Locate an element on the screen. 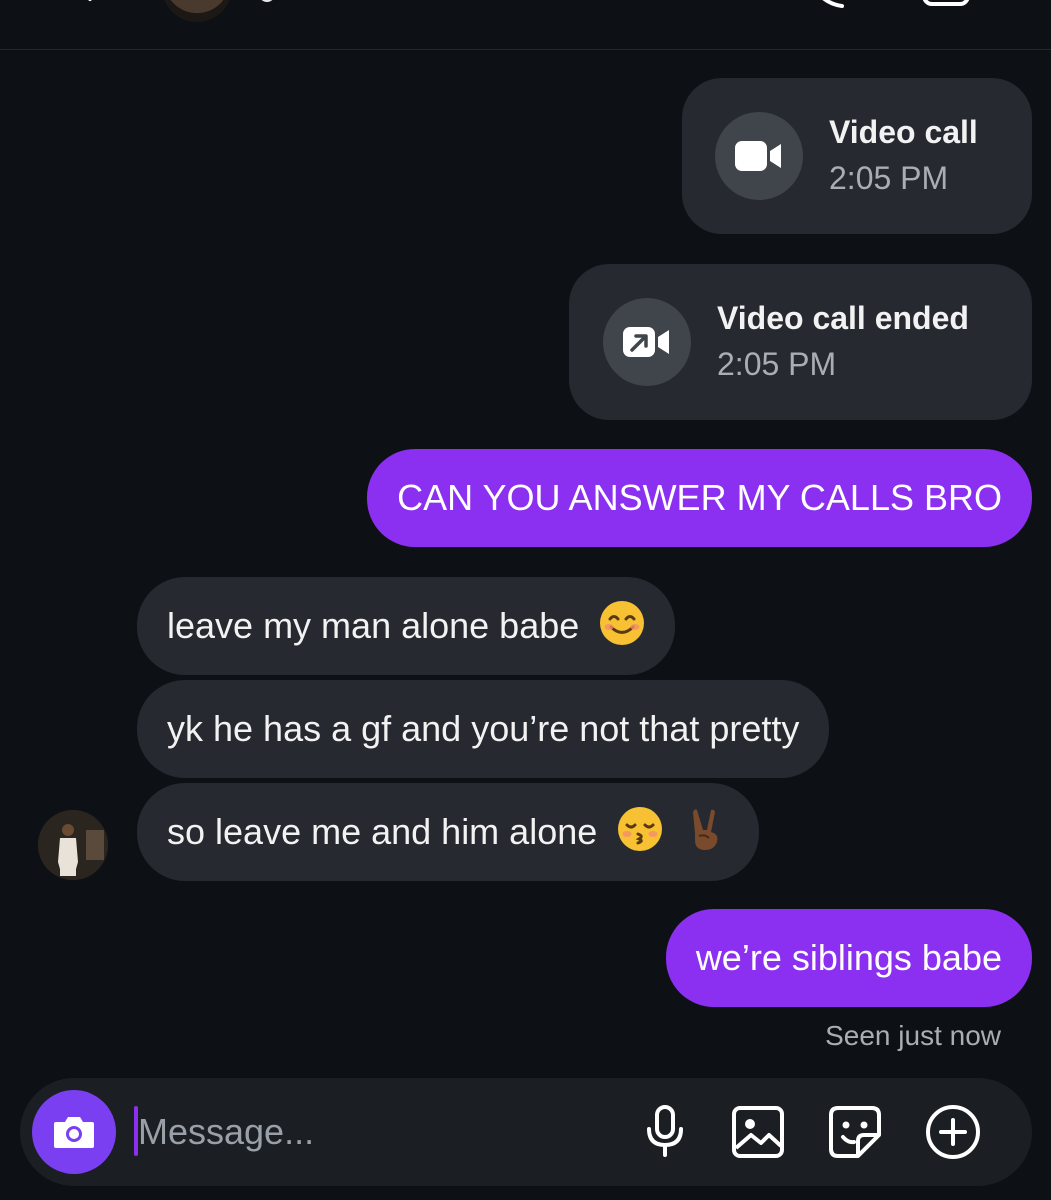  sender-avatar is located at coordinates (73, 845).